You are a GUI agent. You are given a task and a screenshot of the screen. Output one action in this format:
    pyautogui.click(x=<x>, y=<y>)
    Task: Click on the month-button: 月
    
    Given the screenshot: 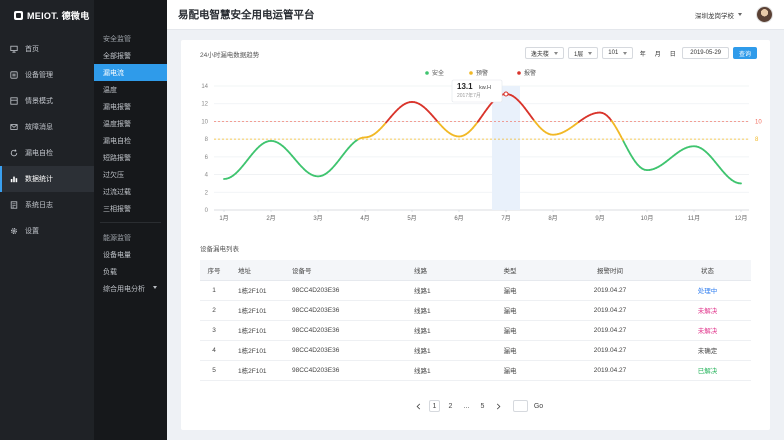 What is the action you would take?
    pyautogui.click(x=657, y=53)
    